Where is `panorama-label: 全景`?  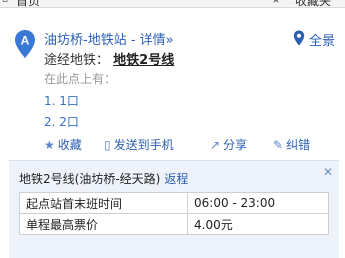
panorama-label: 全景 is located at coordinates (321, 41).